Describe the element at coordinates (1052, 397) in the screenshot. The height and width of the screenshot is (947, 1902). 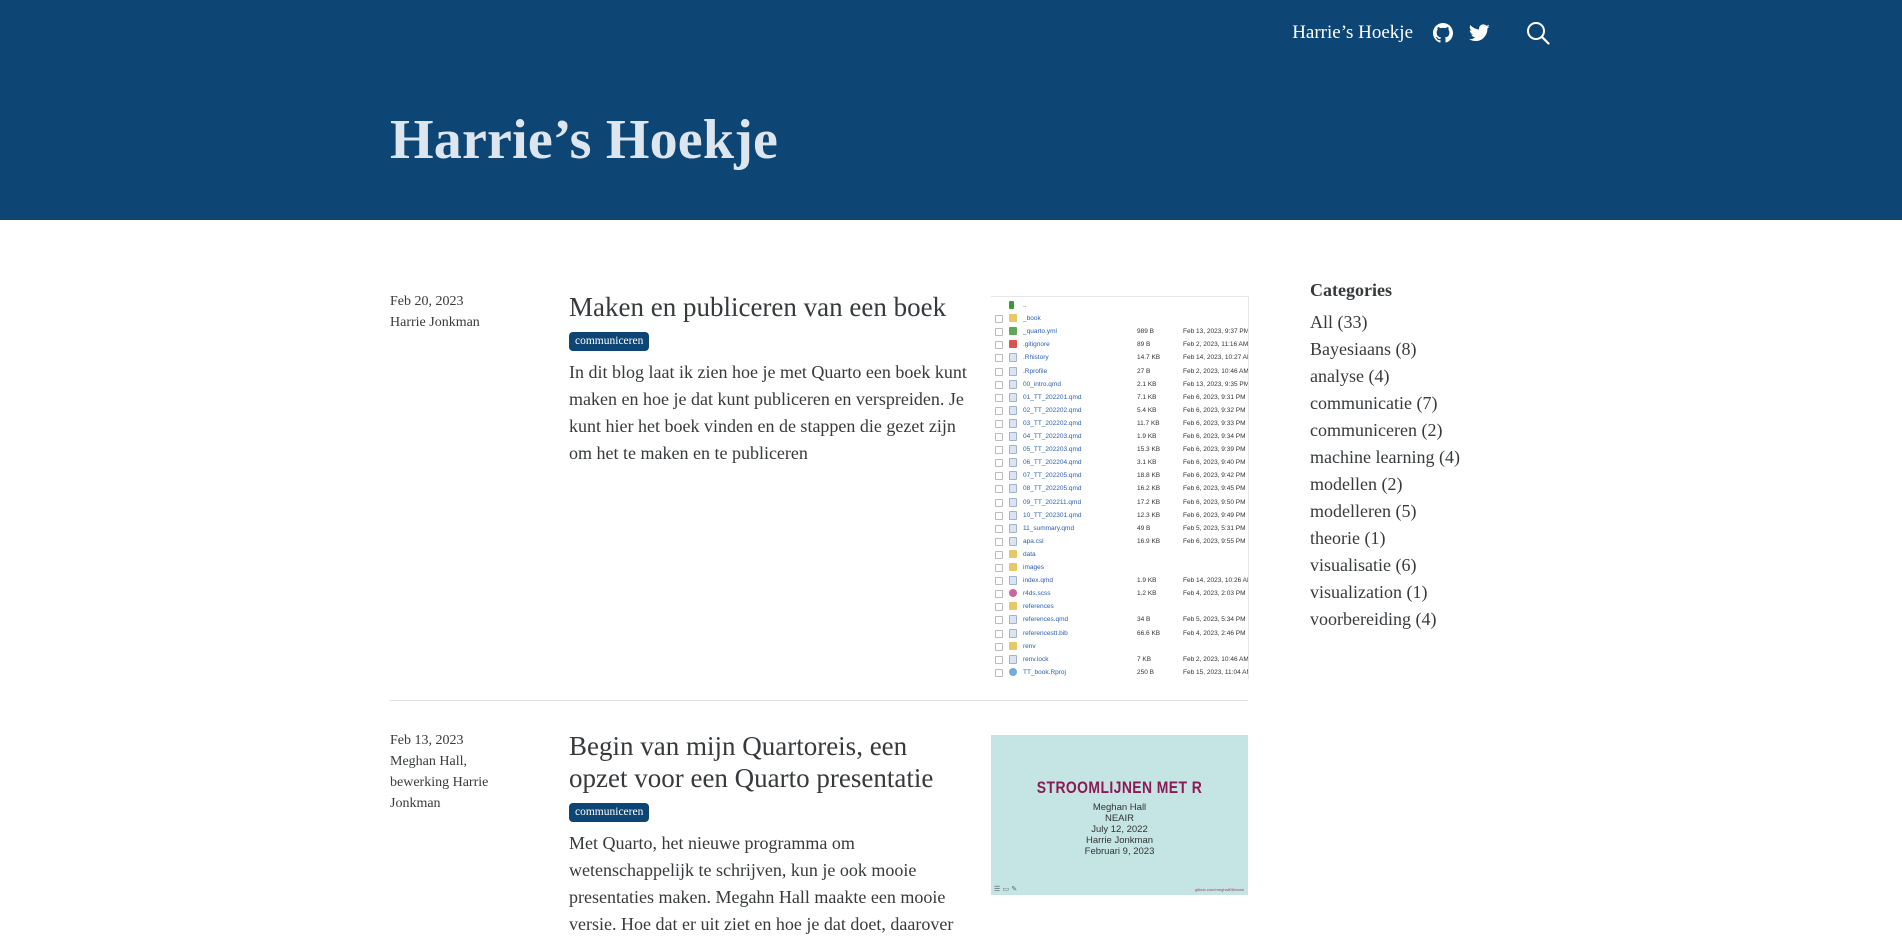
I see `file-name: 01_TT_202201.qmd` at that location.